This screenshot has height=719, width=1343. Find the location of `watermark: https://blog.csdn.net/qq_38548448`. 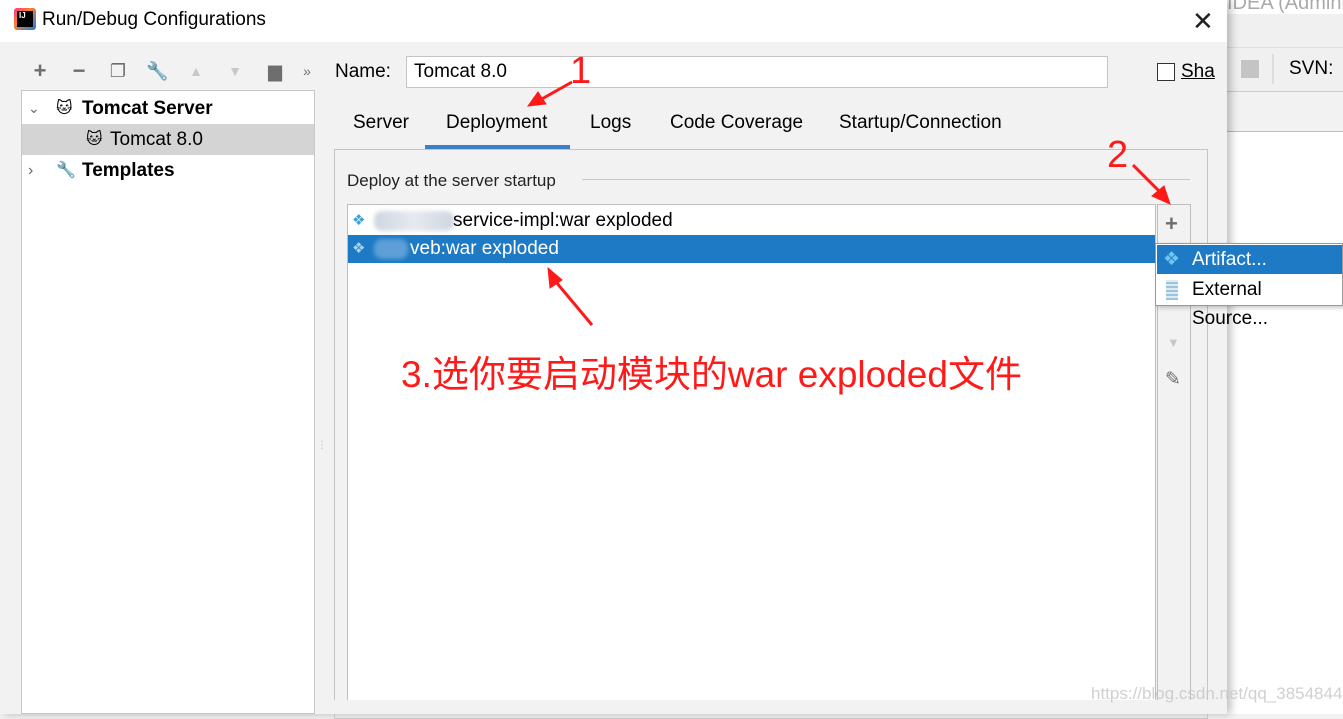

watermark: https://blog.csdn.net/qq_38548448 is located at coordinates (1217, 693).